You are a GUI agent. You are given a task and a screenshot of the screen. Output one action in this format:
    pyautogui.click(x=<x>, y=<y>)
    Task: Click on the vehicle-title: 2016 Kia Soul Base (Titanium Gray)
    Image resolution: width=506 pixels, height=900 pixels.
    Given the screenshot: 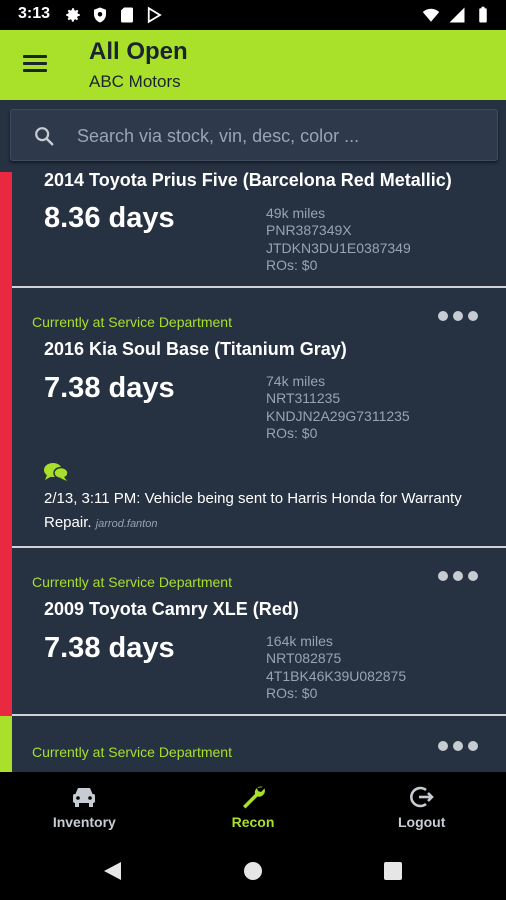 What is the action you would take?
    pyautogui.click(x=195, y=349)
    